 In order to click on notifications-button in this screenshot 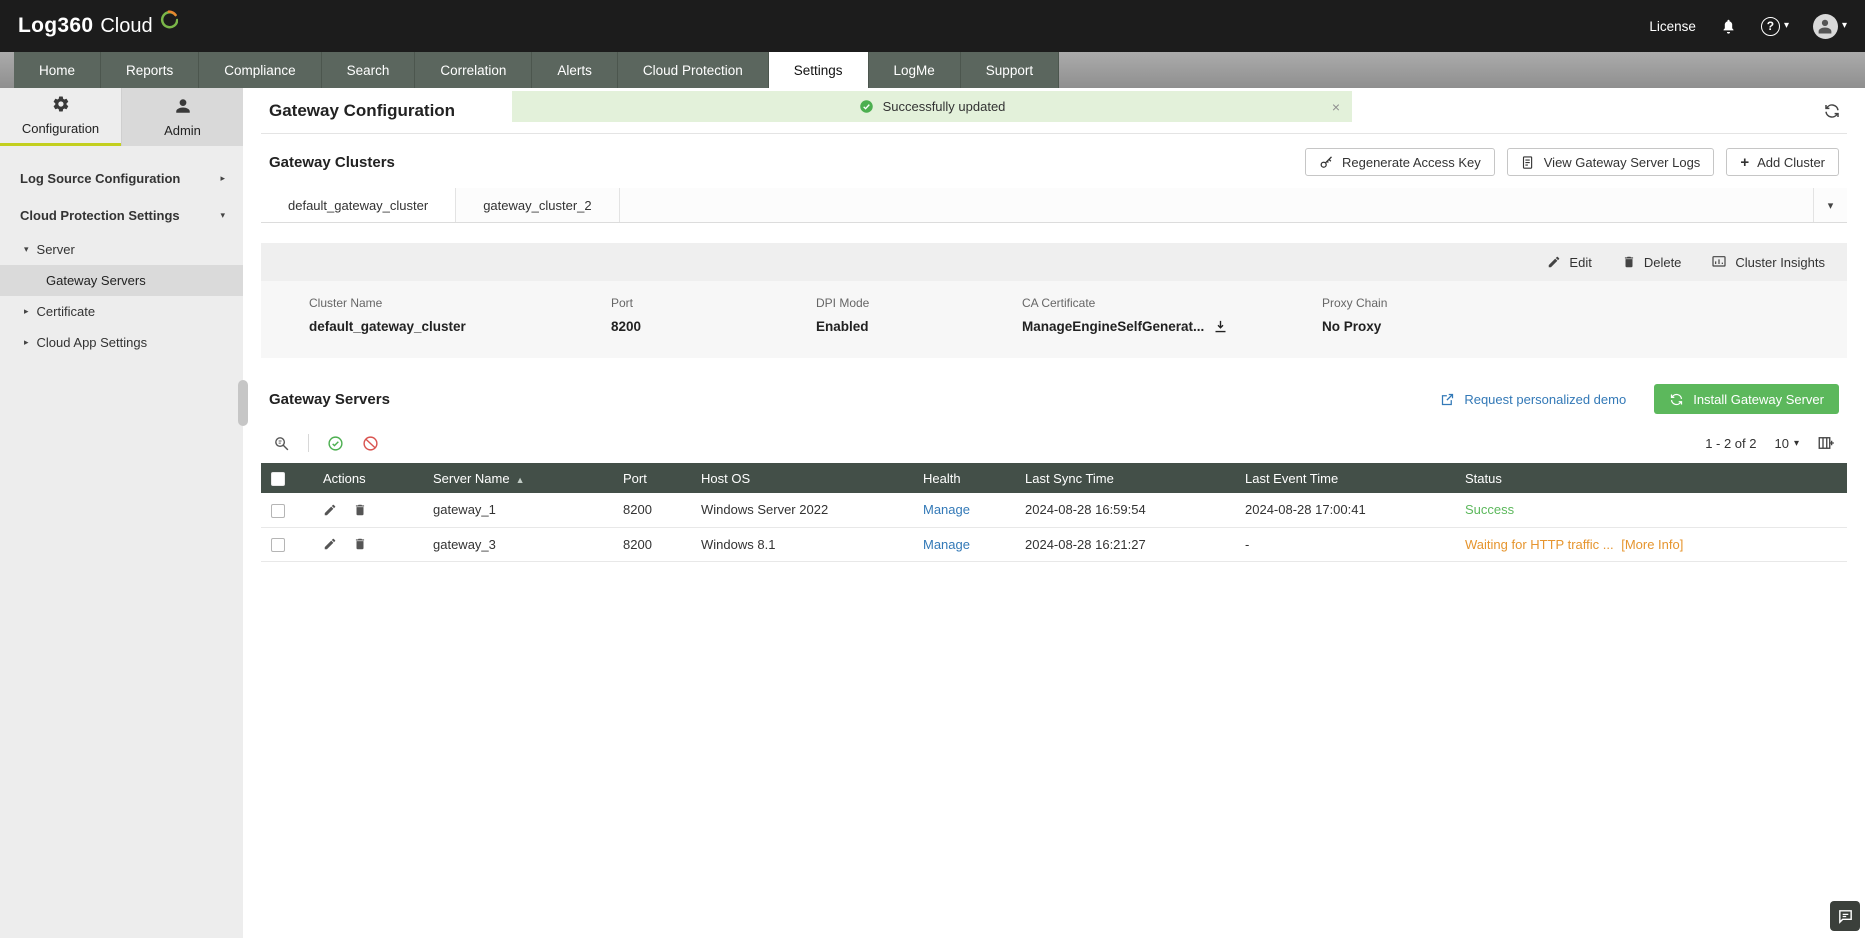, I will do `click(1728, 26)`.